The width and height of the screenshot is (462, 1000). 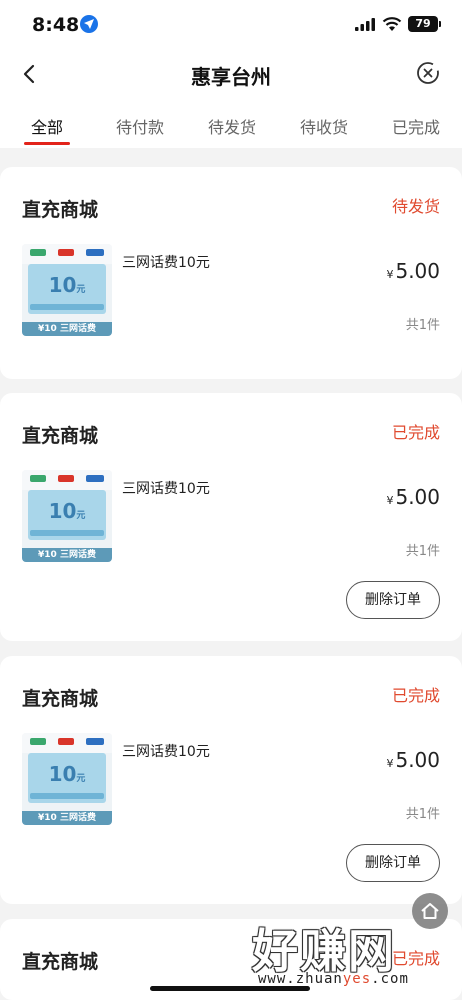 I want to click on watermark-url: www.zhuanyes.com, so click(x=333, y=979).